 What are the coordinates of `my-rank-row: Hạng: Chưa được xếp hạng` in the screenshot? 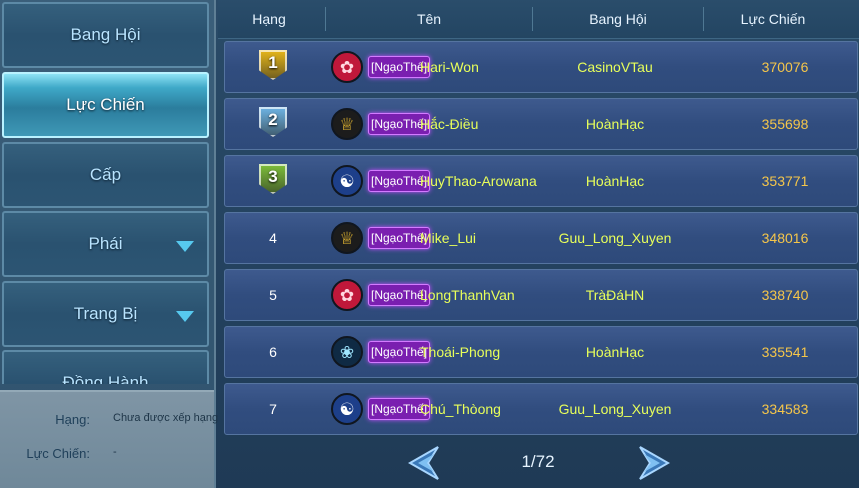 It's located at (109, 422).